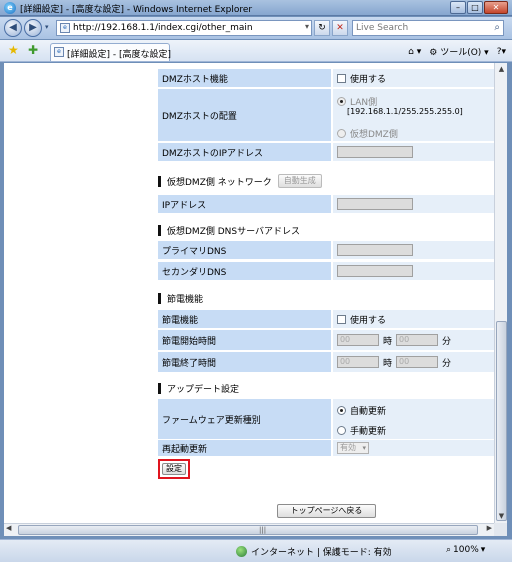 This screenshot has width=512, height=562. I want to click on dmz-host-function-row: DMZホスト機能 使用する, so click(326, 78).